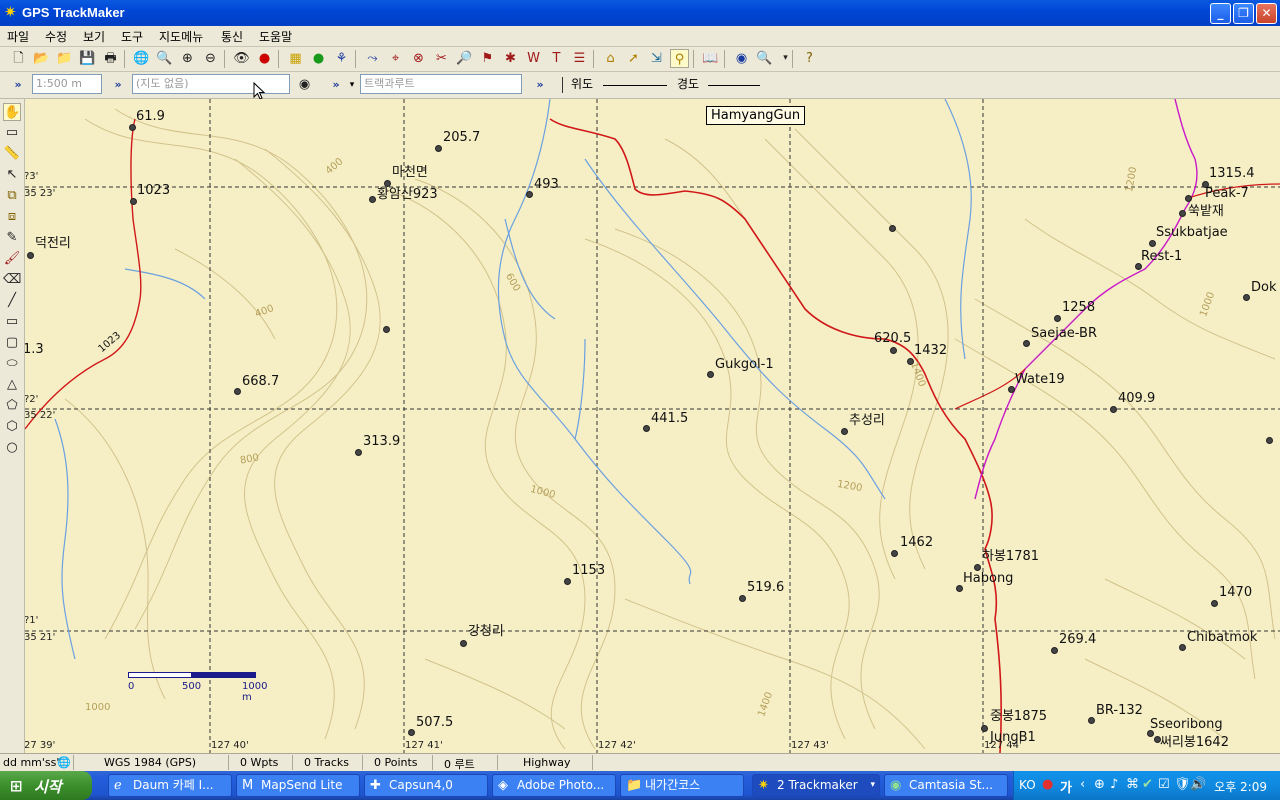 This screenshot has width=1280, height=800. What do you see at coordinates (1066, 786) in the screenshot?
I see `ime-mode: 가` at bounding box center [1066, 786].